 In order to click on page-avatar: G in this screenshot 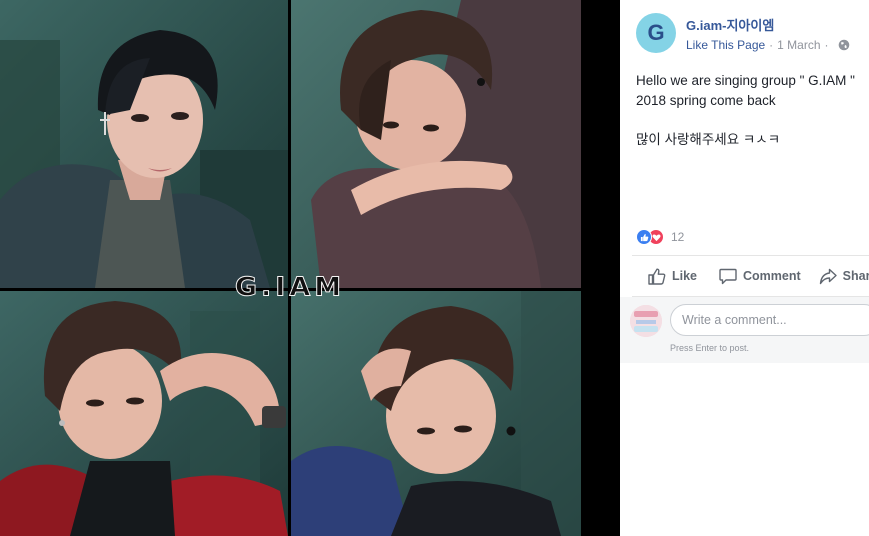, I will do `click(656, 33)`.